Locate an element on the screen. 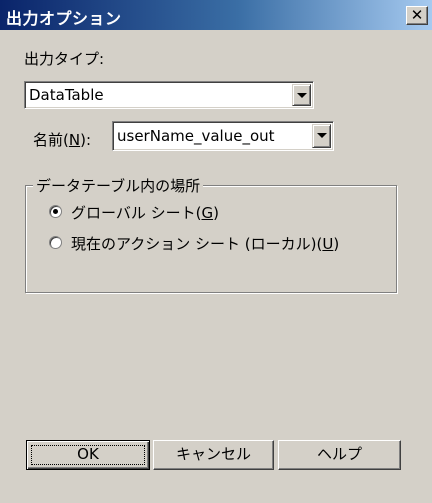 The image size is (432, 503). name-select: userName_value_out is located at coordinates (223, 136).